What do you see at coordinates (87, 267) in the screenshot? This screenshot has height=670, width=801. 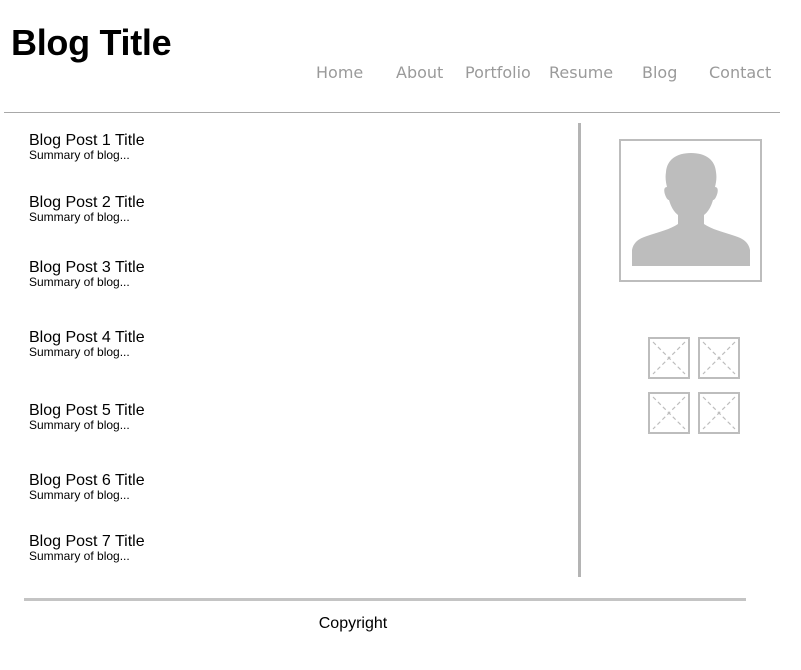 I see `post-title: Blog Post 3 Title` at bounding box center [87, 267].